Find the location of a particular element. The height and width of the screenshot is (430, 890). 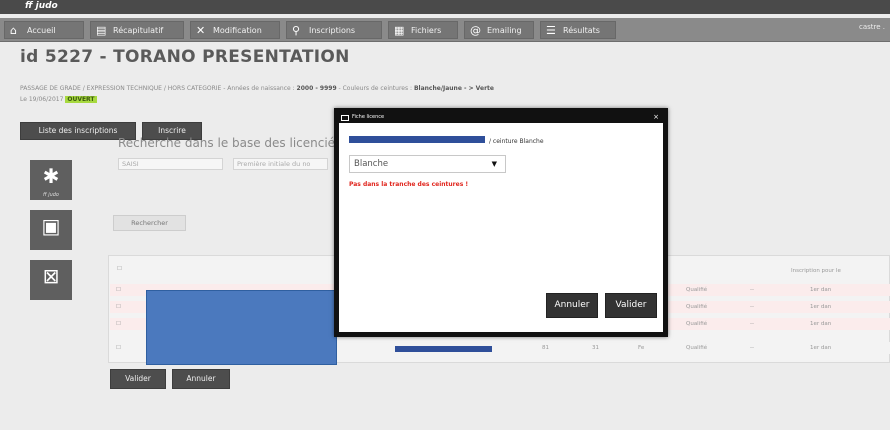

belt-warning: Pas dans la tranche des ceintures ! is located at coordinates (409, 184).